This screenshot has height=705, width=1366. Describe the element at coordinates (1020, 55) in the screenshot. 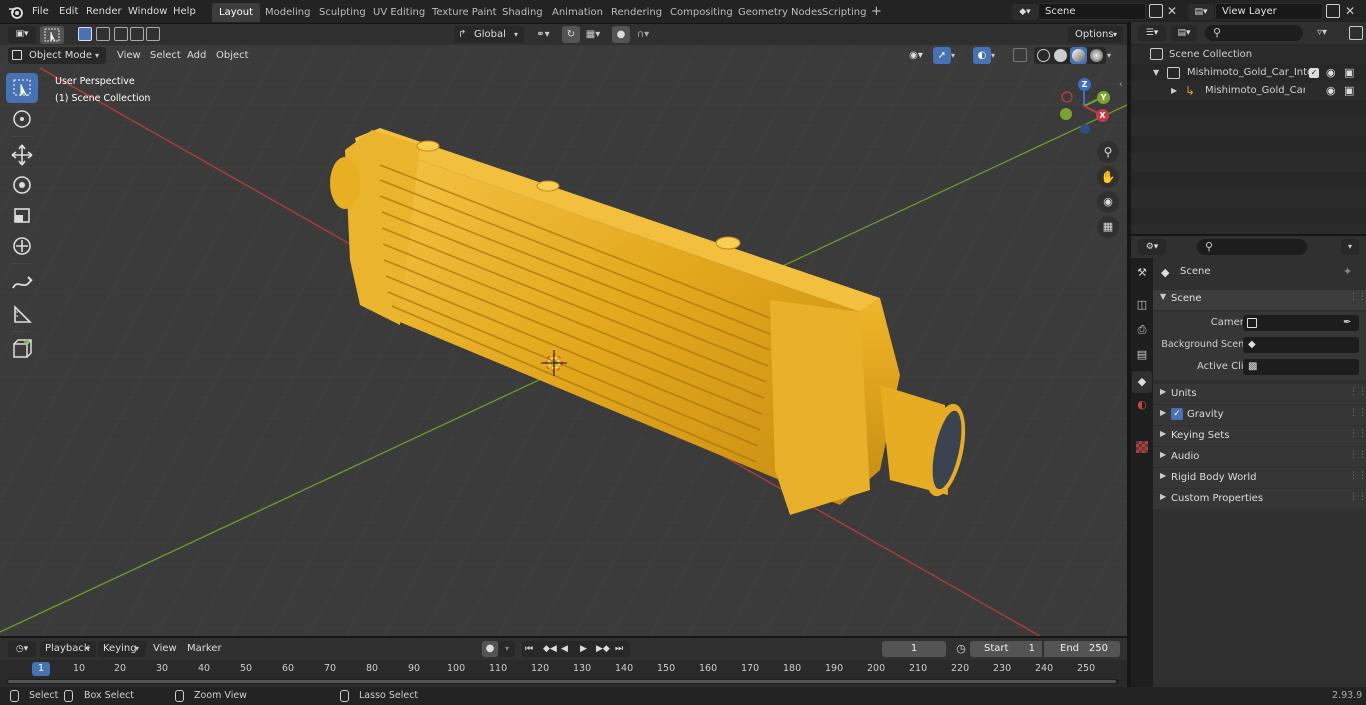

I see `xray-toggle-icon` at that location.